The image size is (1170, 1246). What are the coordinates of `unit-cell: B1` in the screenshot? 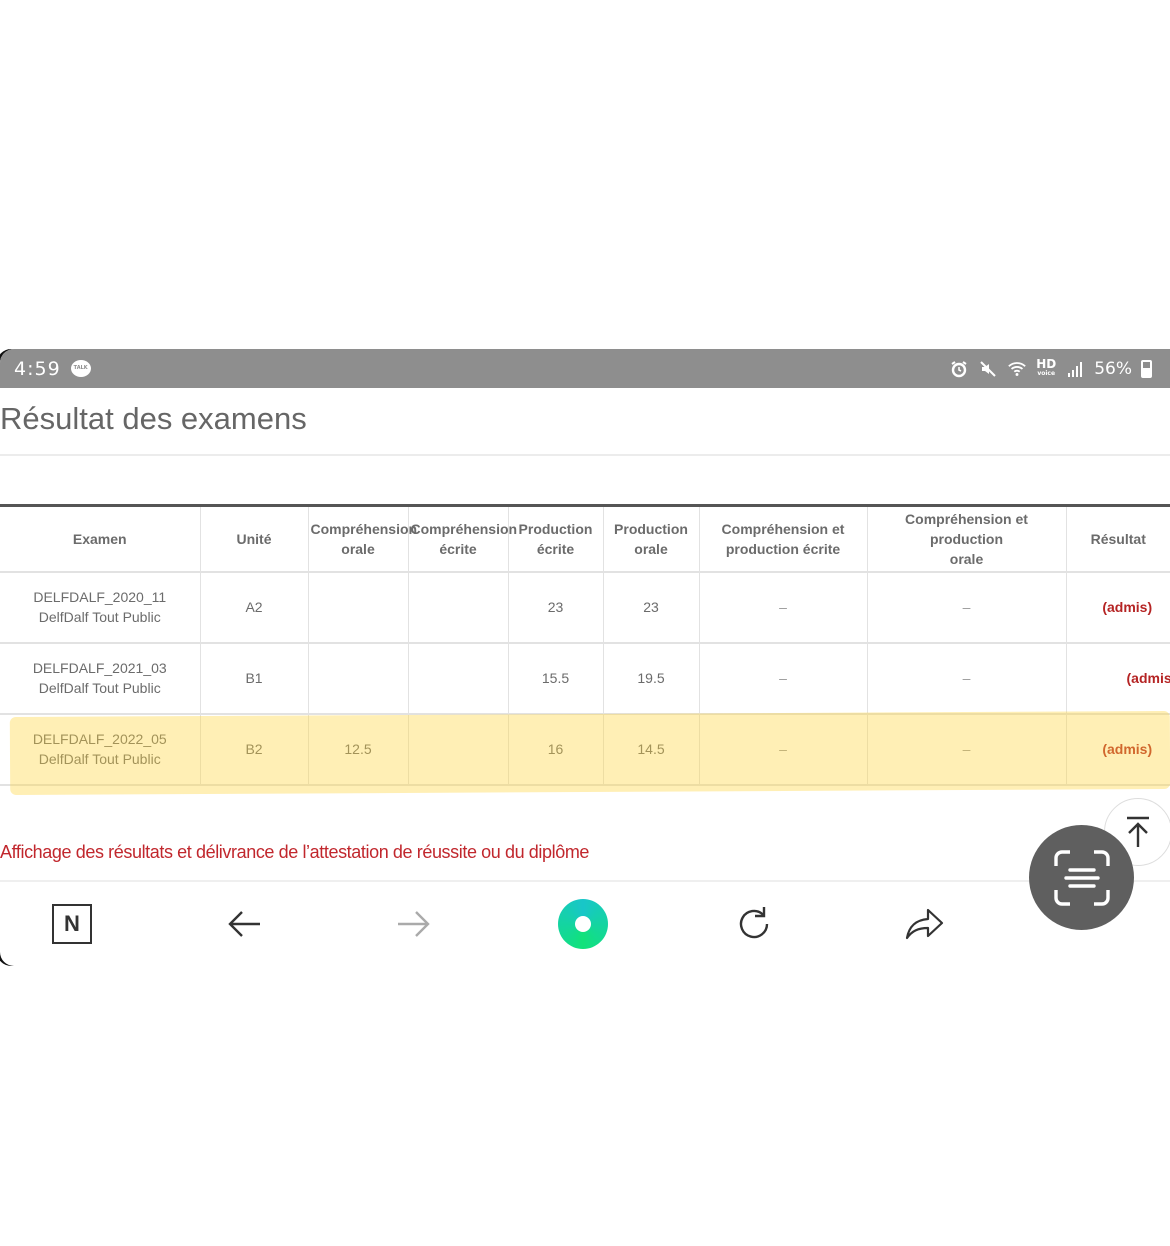 It's located at (254, 678).